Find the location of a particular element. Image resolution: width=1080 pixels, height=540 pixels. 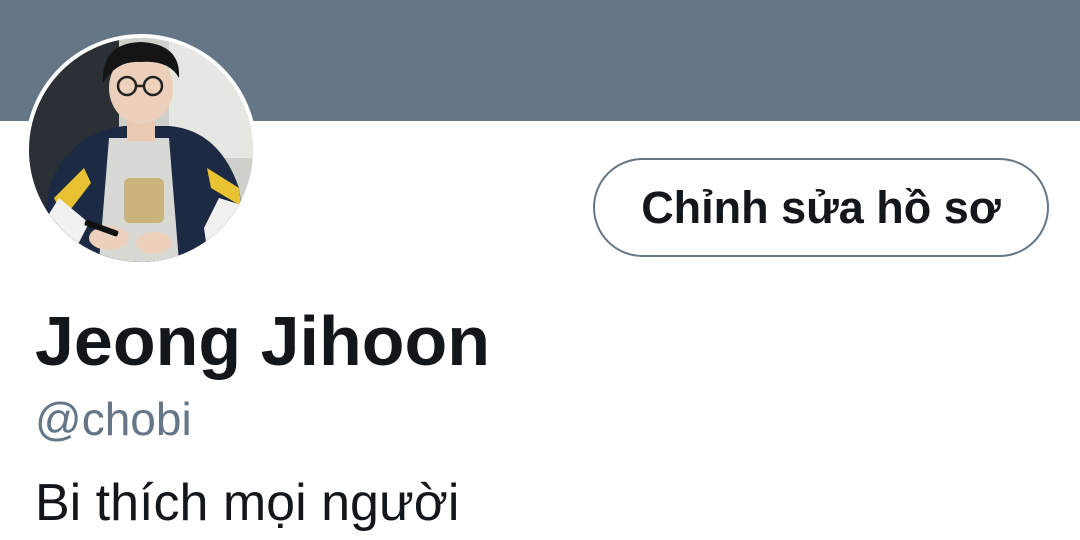

edit-profile-button: Chỉnh sửa hồ sơ is located at coordinates (821, 207).